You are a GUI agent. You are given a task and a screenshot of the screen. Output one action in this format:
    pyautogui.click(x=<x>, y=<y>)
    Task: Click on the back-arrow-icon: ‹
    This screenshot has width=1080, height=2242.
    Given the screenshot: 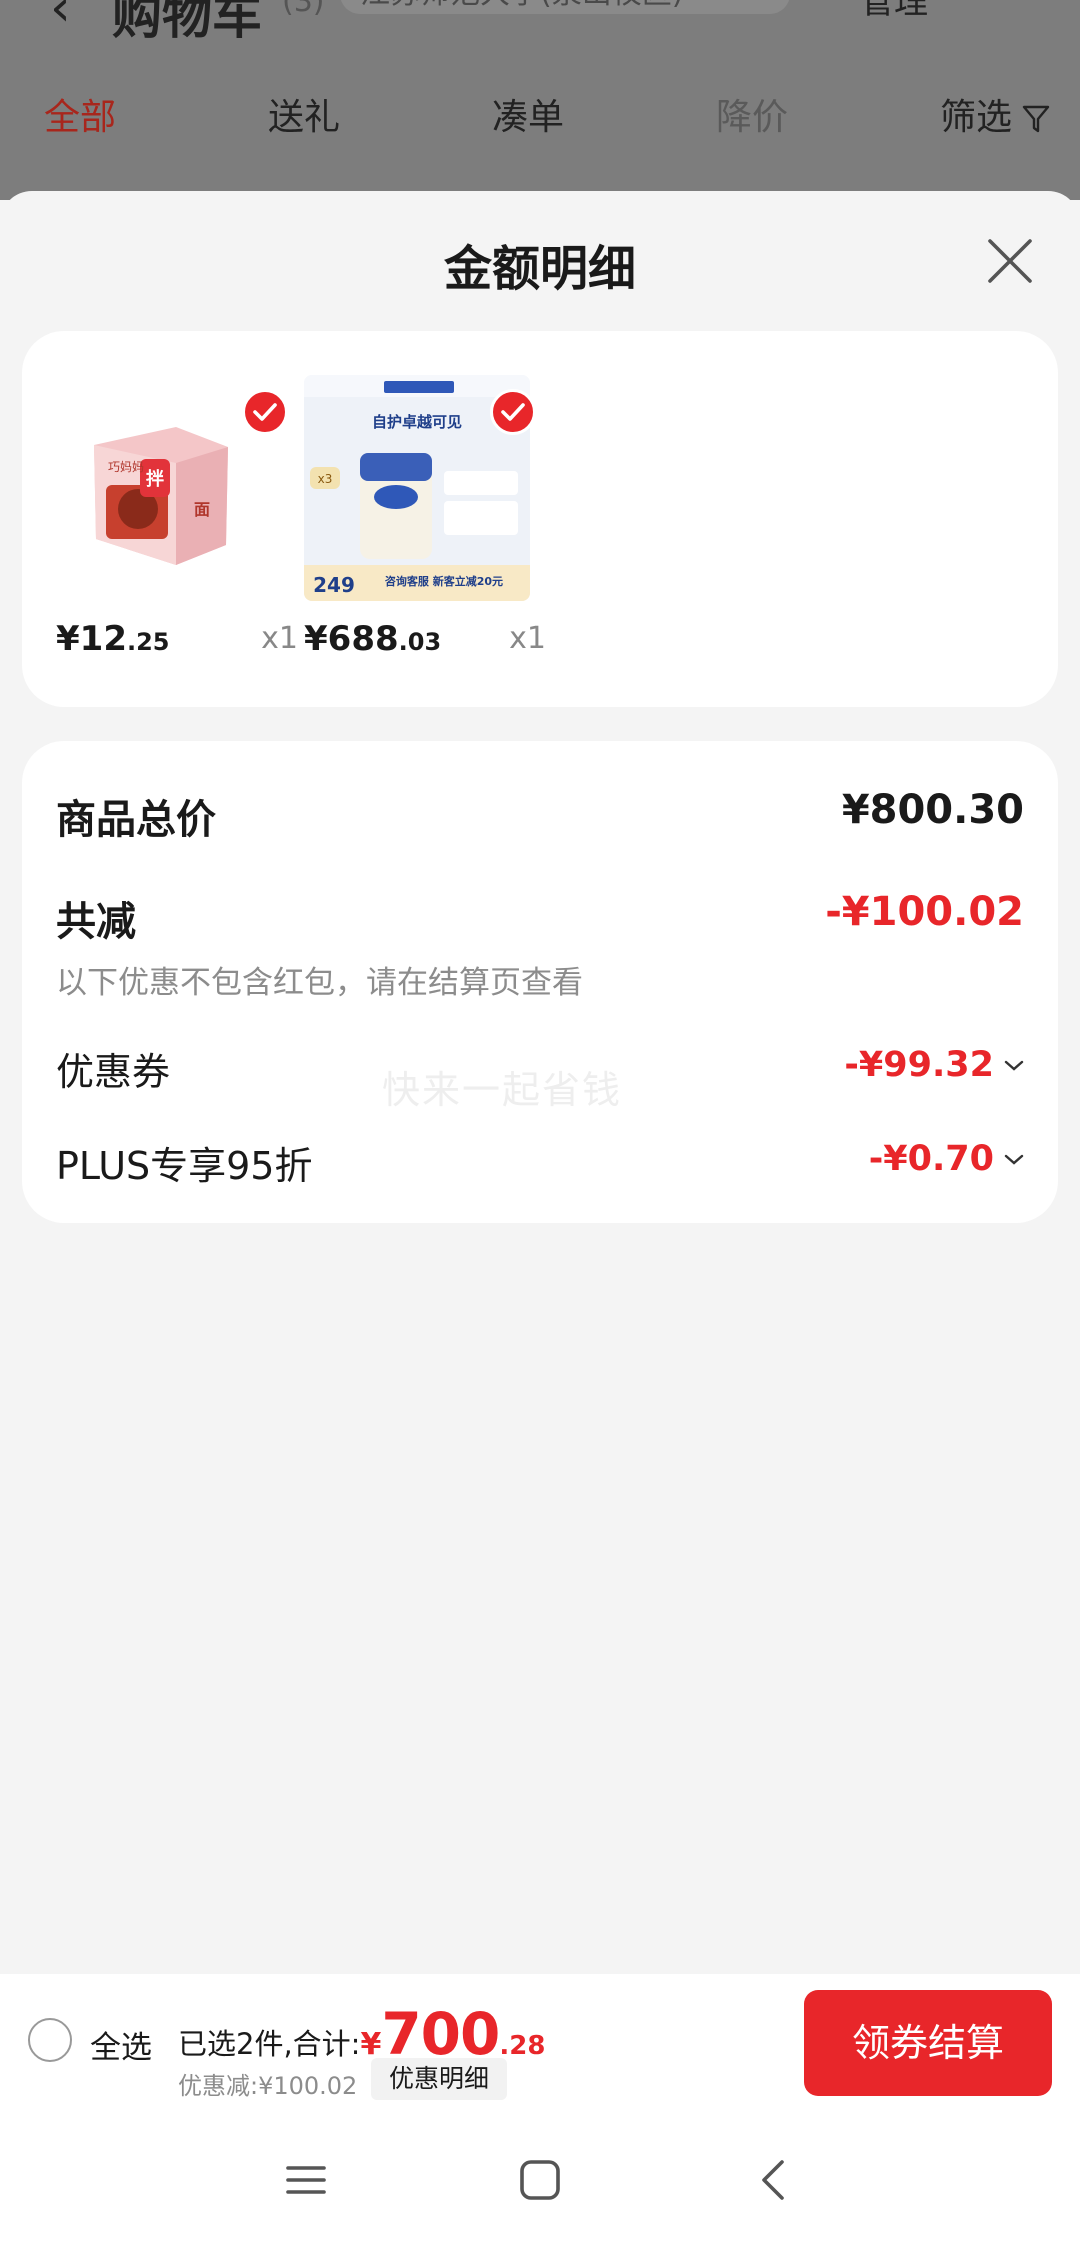 What is the action you would take?
    pyautogui.click(x=60, y=19)
    